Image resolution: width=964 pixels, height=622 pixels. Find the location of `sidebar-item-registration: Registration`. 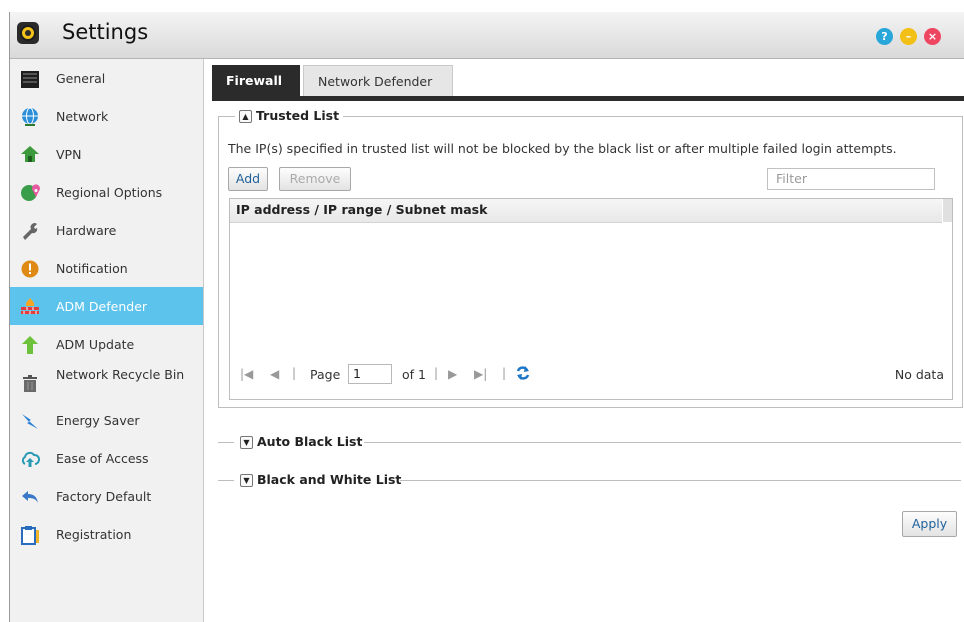

sidebar-item-registration: Registration is located at coordinates (106, 534).